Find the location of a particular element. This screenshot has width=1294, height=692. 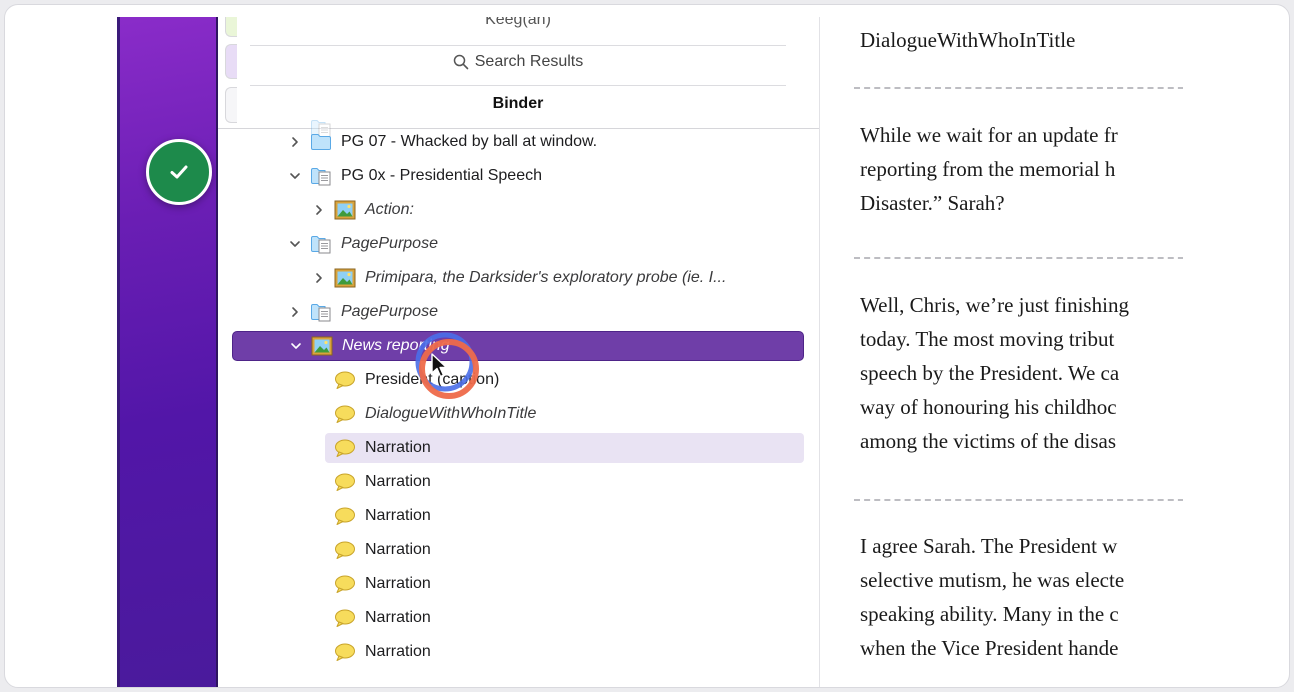

text-line: when the Vice President hande is located at coordinates (989, 648).